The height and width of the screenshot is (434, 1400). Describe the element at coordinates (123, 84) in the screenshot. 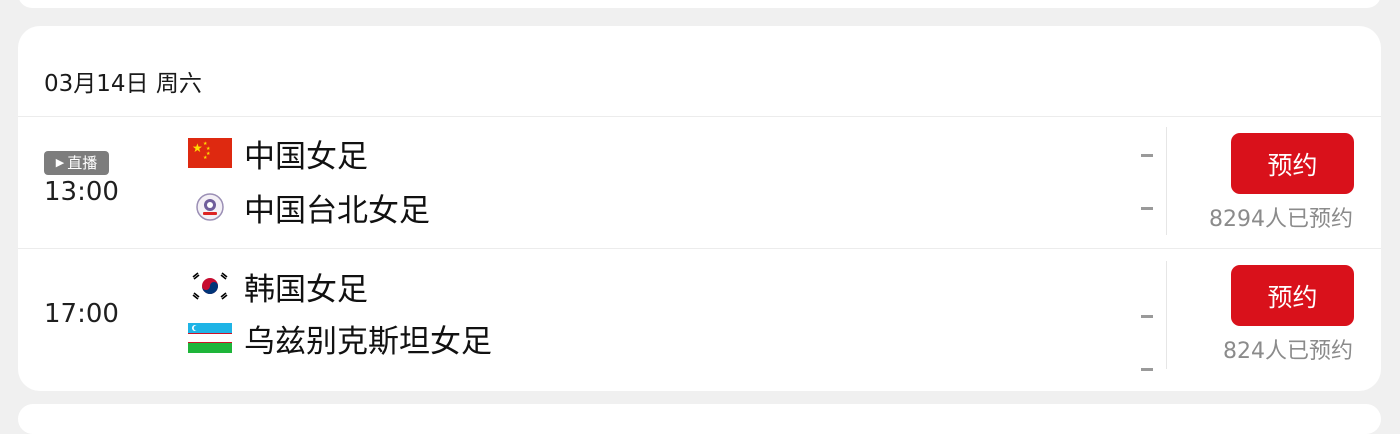

I see `date-header: 03月14日 周六` at that location.